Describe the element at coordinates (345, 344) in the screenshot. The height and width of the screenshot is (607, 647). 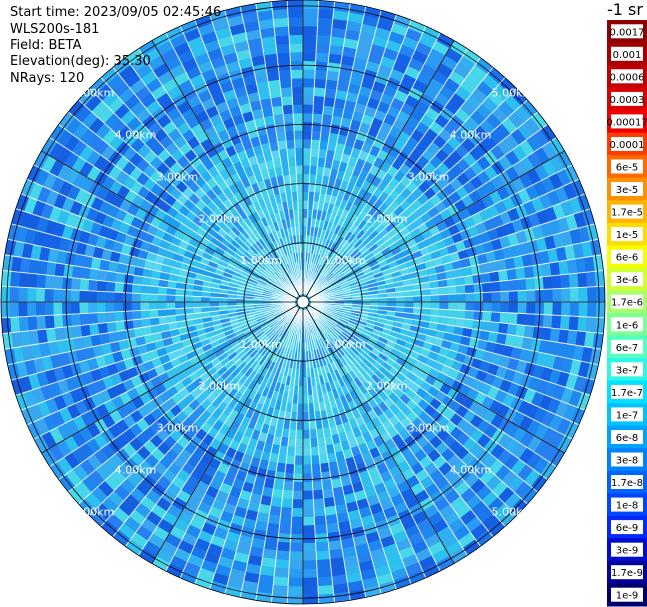
I see `range-ring-label: 1.00km` at that location.